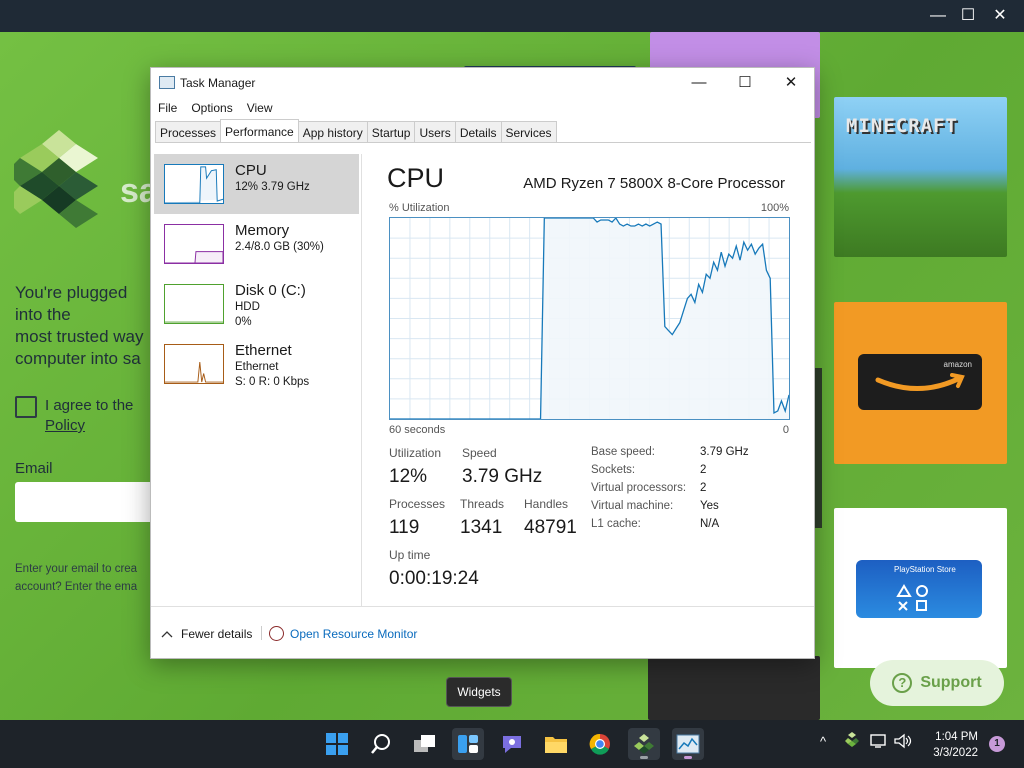 This screenshot has height=768, width=1024. What do you see at coordinates (34, 468) in the screenshot?
I see `email-label: Email` at bounding box center [34, 468].